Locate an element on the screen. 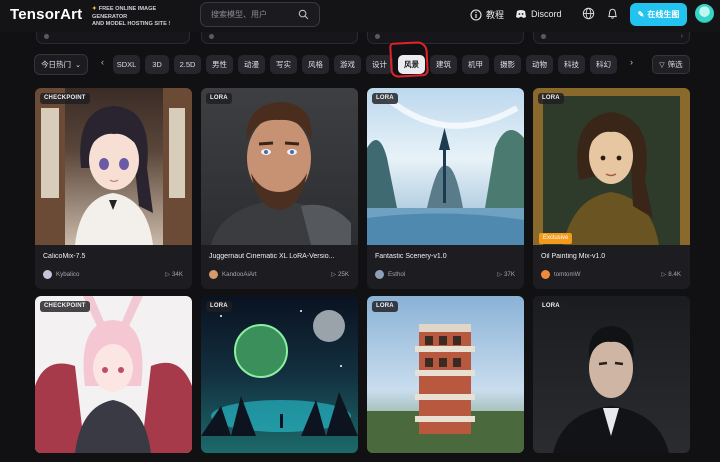 The image size is (720, 462). run-count: ▷ 8.4K is located at coordinates (671, 274).